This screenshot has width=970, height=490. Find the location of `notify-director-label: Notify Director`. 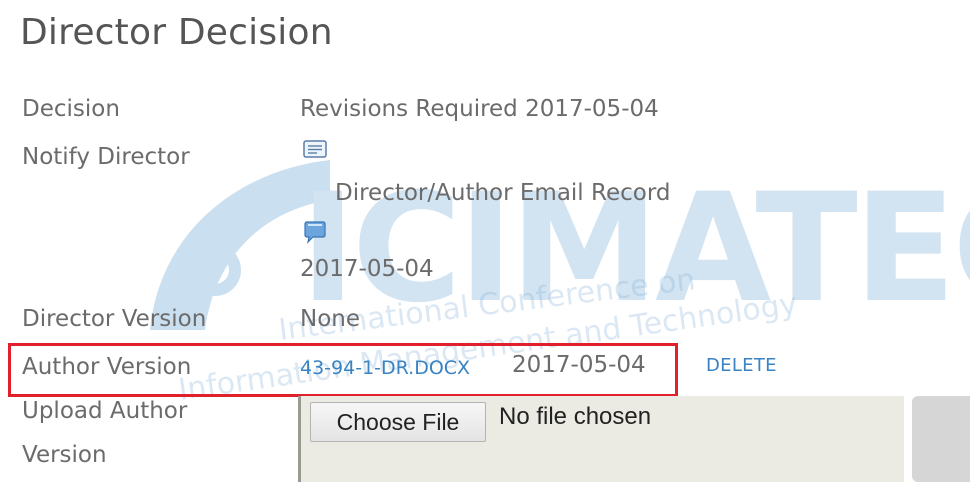

notify-director-label: Notify Director is located at coordinates (106, 157).